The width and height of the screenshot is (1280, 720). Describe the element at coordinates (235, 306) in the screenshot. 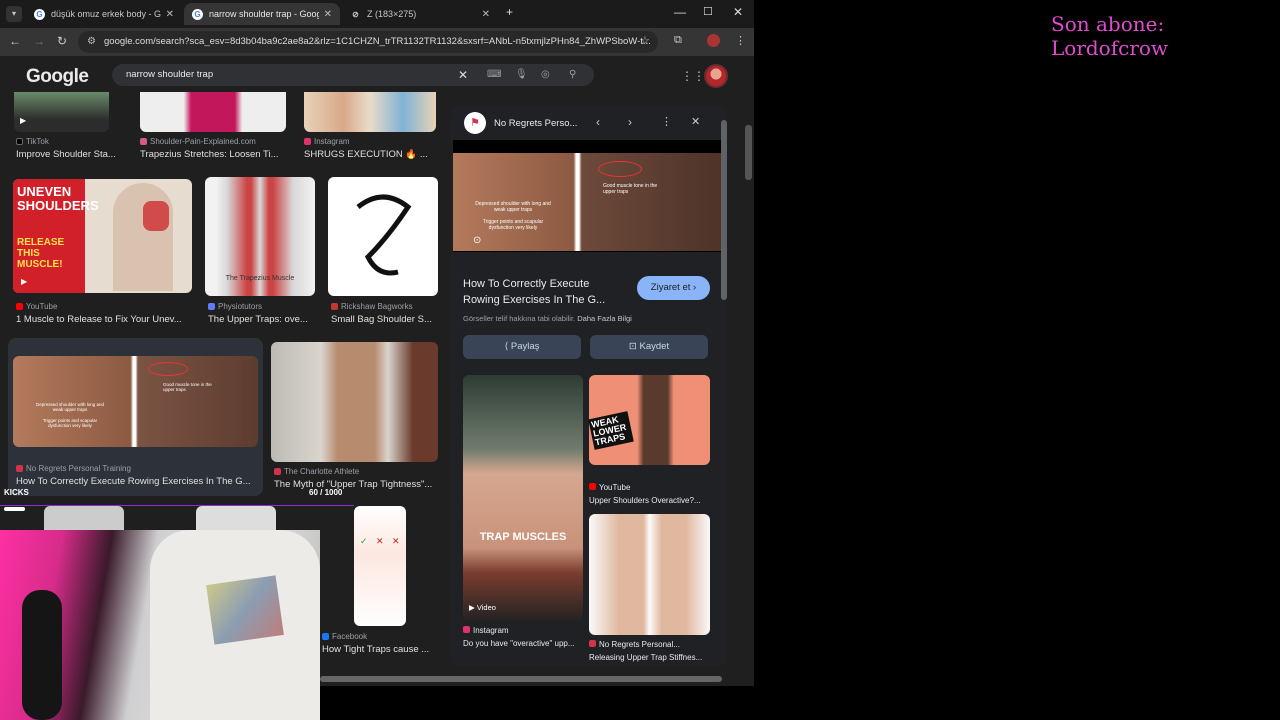

I see `result-source: Physiotutors` at that location.